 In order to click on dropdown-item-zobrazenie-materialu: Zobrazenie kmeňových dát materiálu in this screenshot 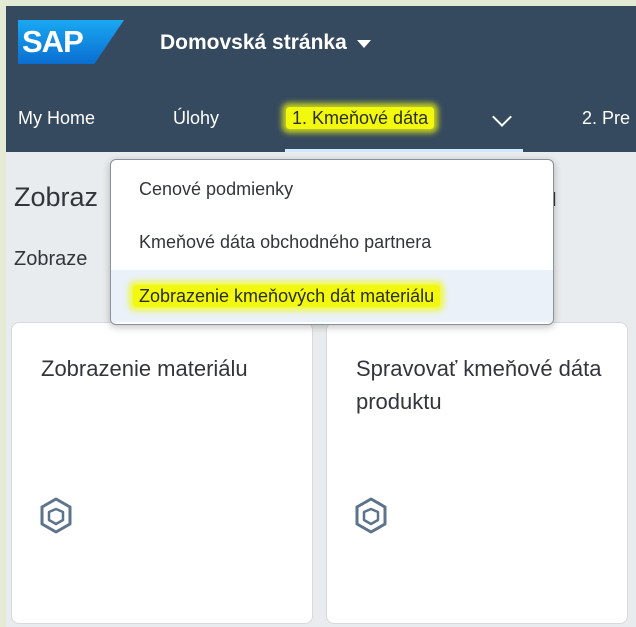, I will do `click(332, 296)`.